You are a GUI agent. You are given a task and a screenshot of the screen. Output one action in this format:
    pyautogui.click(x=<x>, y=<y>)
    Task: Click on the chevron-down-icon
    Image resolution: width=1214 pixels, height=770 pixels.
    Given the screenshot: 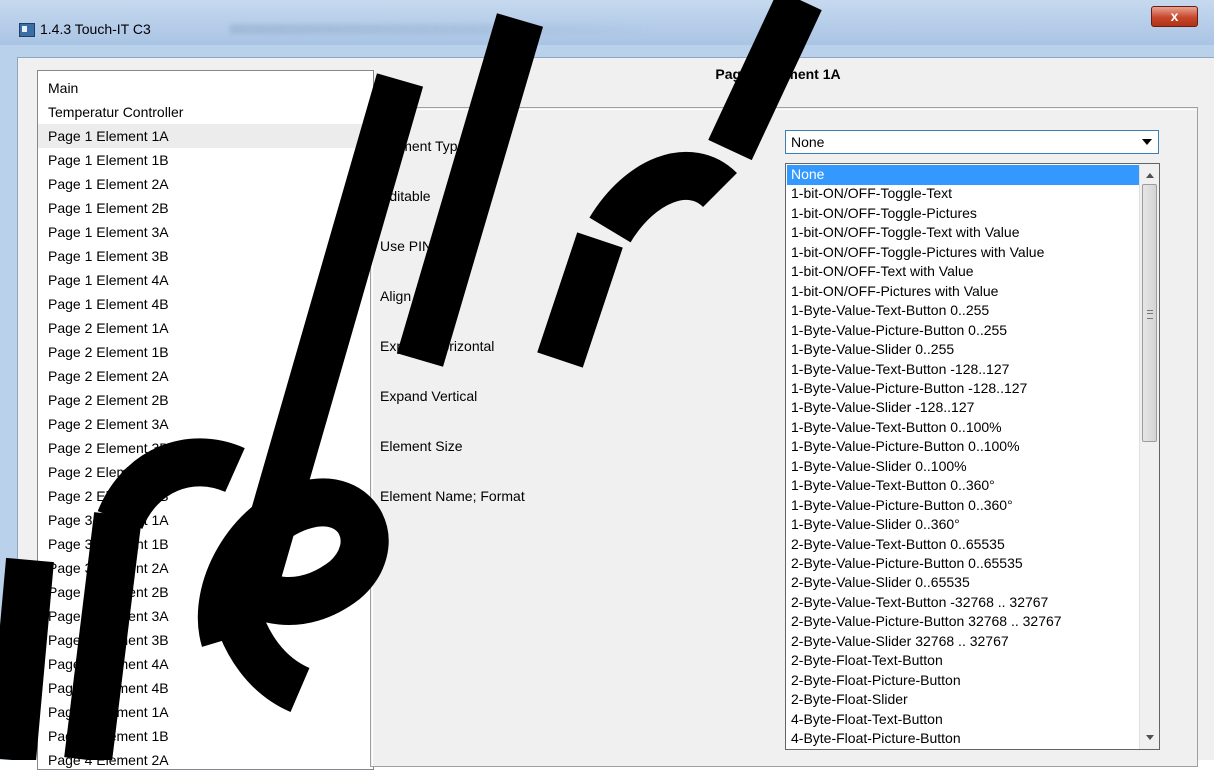 What is the action you would take?
    pyautogui.click(x=1147, y=142)
    